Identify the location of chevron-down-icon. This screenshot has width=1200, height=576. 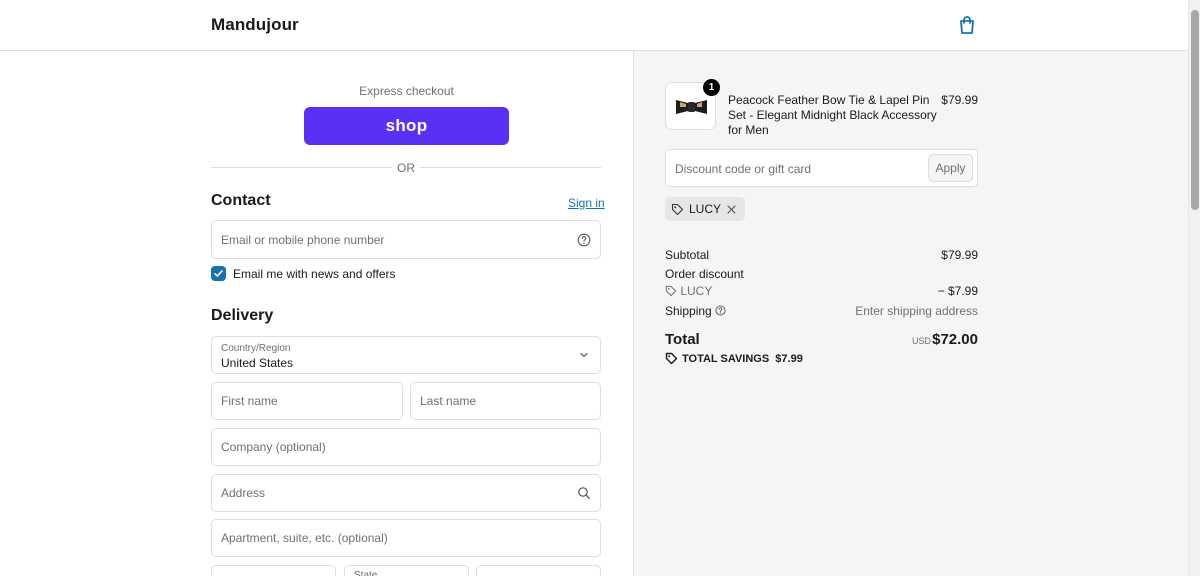
(584, 355).